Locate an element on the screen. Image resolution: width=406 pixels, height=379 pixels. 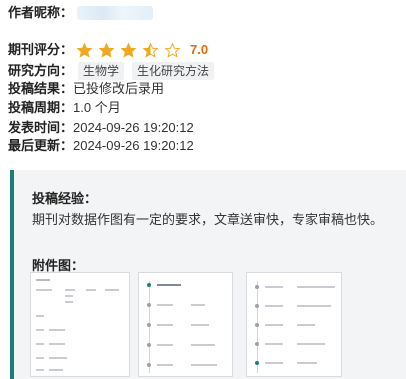
update-value: 2024-09-26 19:20:12 is located at coordinates (133, 145).